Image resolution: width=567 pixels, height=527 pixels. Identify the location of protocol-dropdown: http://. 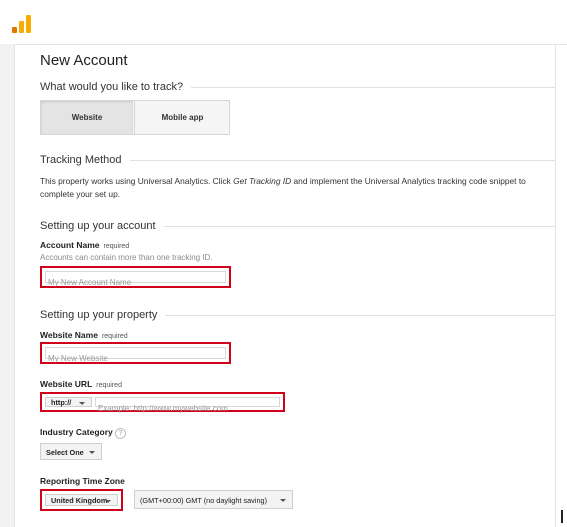
(68, 402).